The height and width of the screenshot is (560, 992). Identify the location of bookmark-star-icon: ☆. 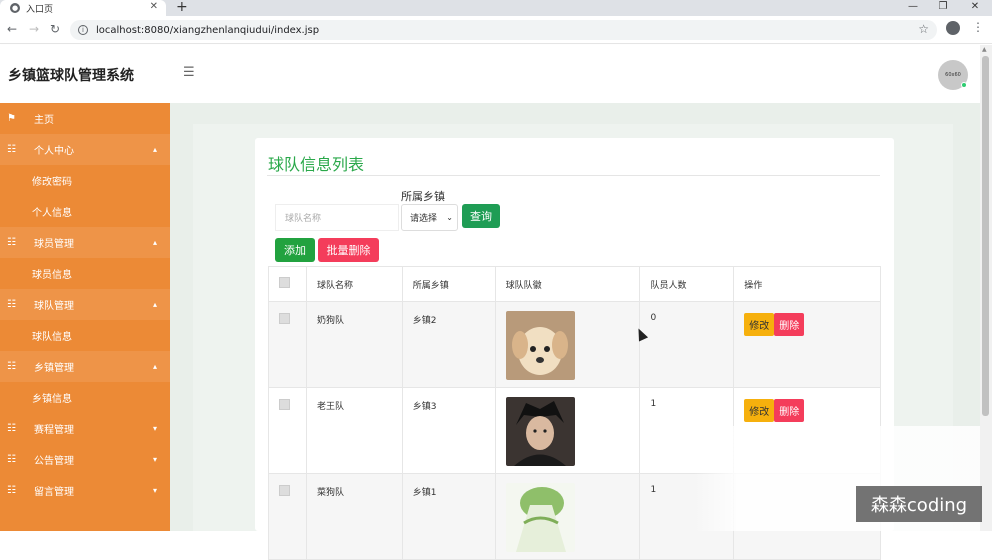
(923, 29).